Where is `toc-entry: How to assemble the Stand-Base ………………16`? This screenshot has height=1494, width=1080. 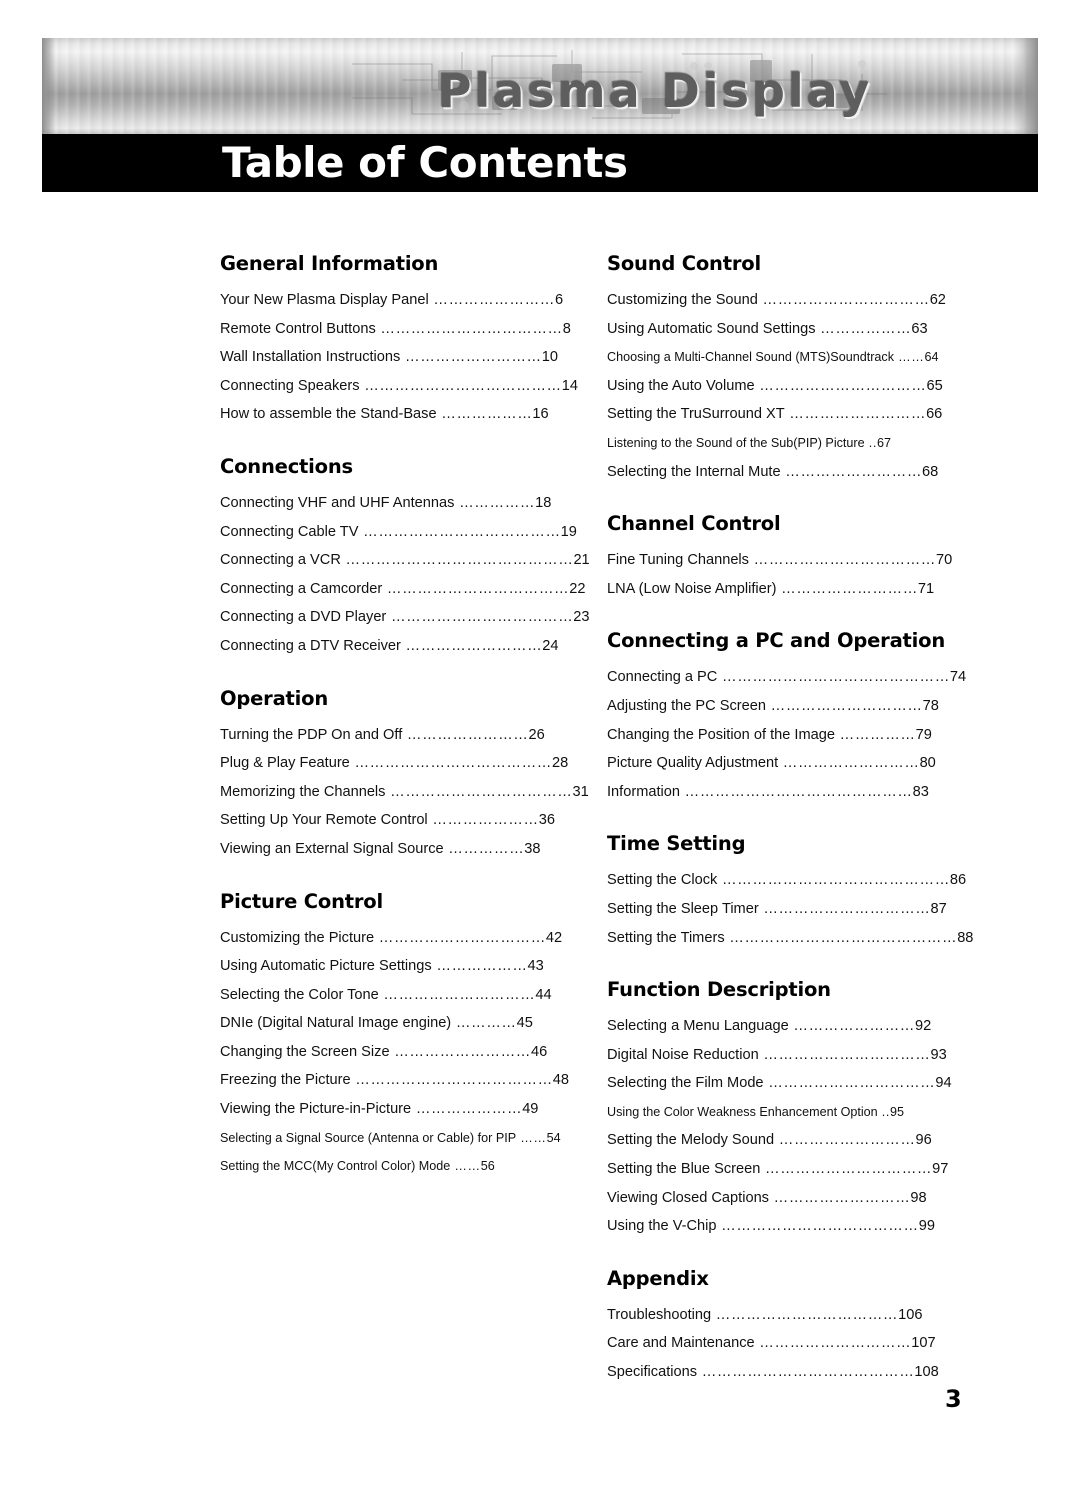 toc-entry: How to assemble the Stand-Base ………………16 is located at coordinates (385, 414).